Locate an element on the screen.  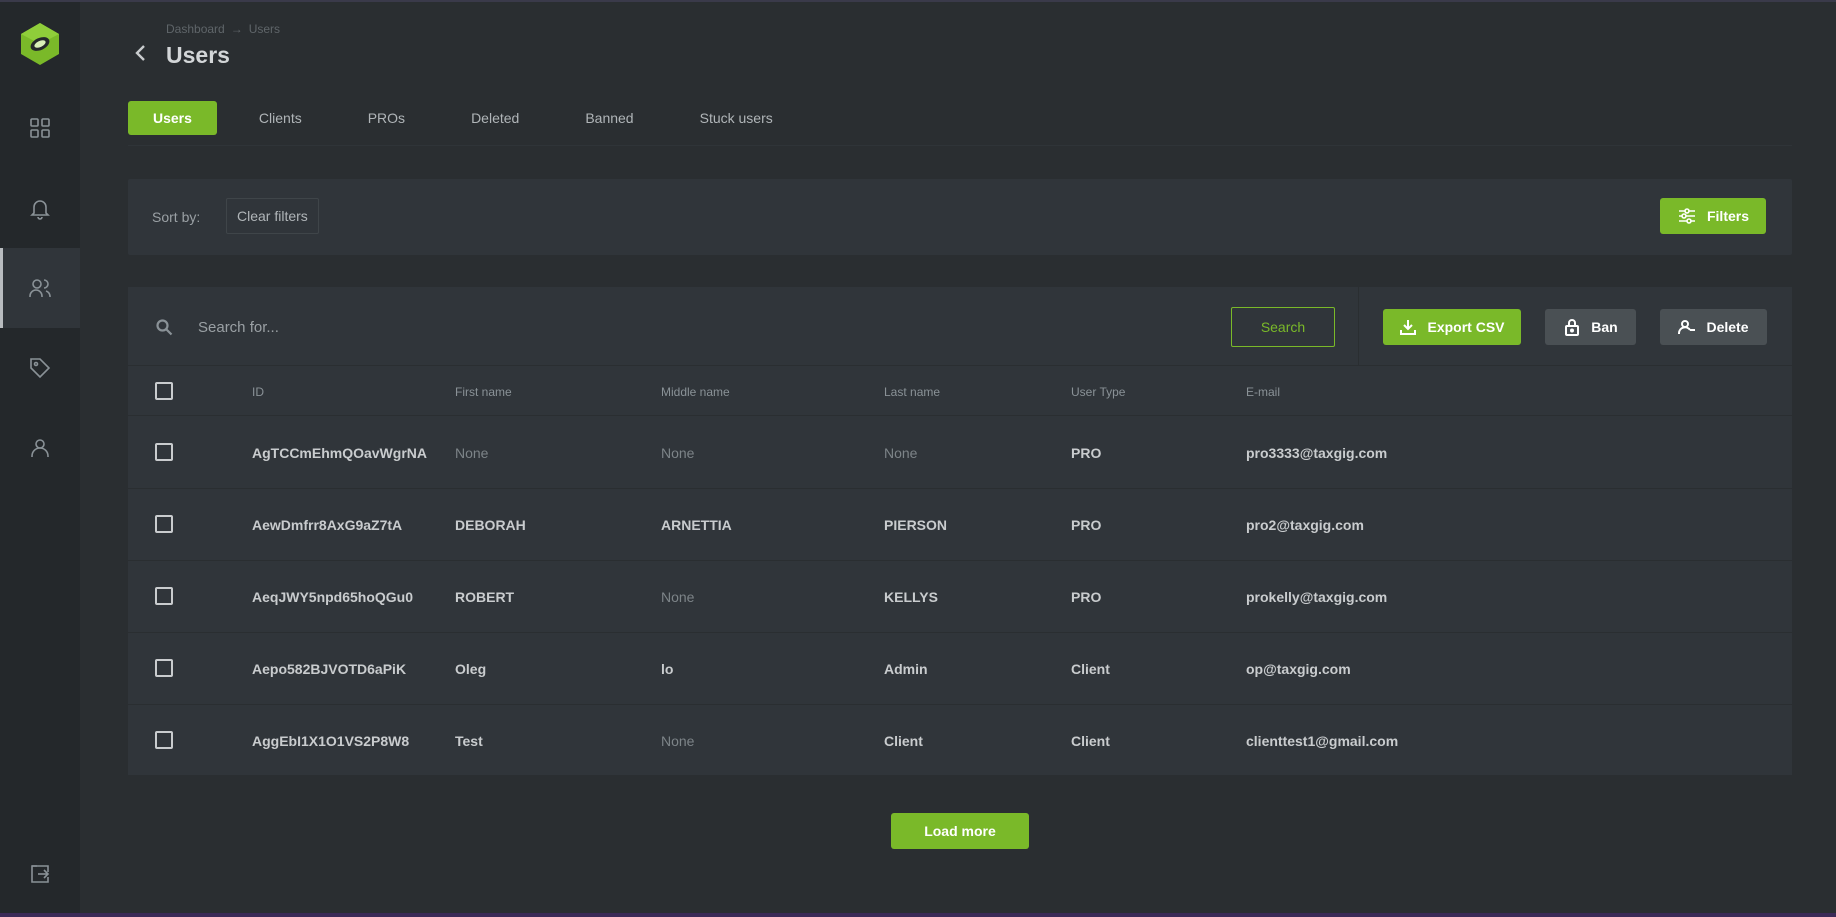
search-icon is located at coordinates (164, 327).